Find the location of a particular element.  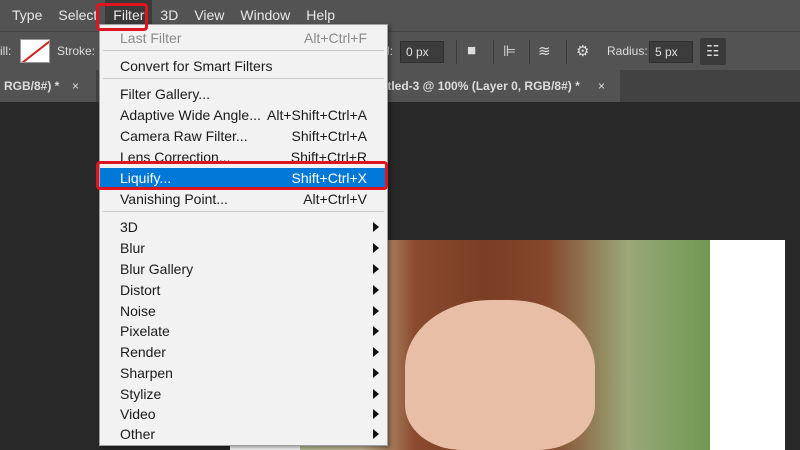

photo-face is located at coordinates (500, 375).